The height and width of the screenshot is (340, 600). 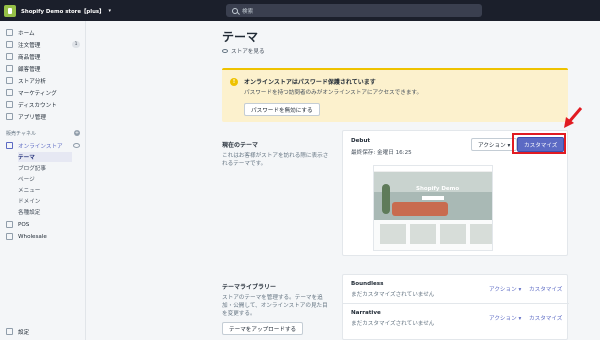 What do you see at coordinates (37, 105) in the screenshot?
I see `sidebar-item-label: ディスカウント` at bounding box center [37, 105].